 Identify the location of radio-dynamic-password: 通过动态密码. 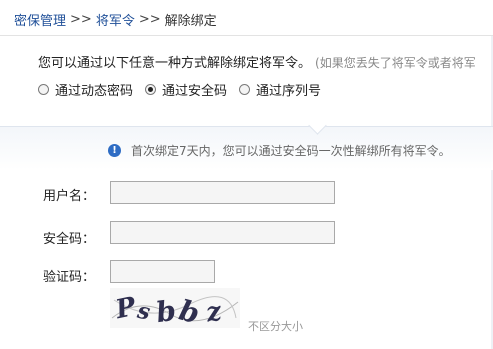
(85, 89).